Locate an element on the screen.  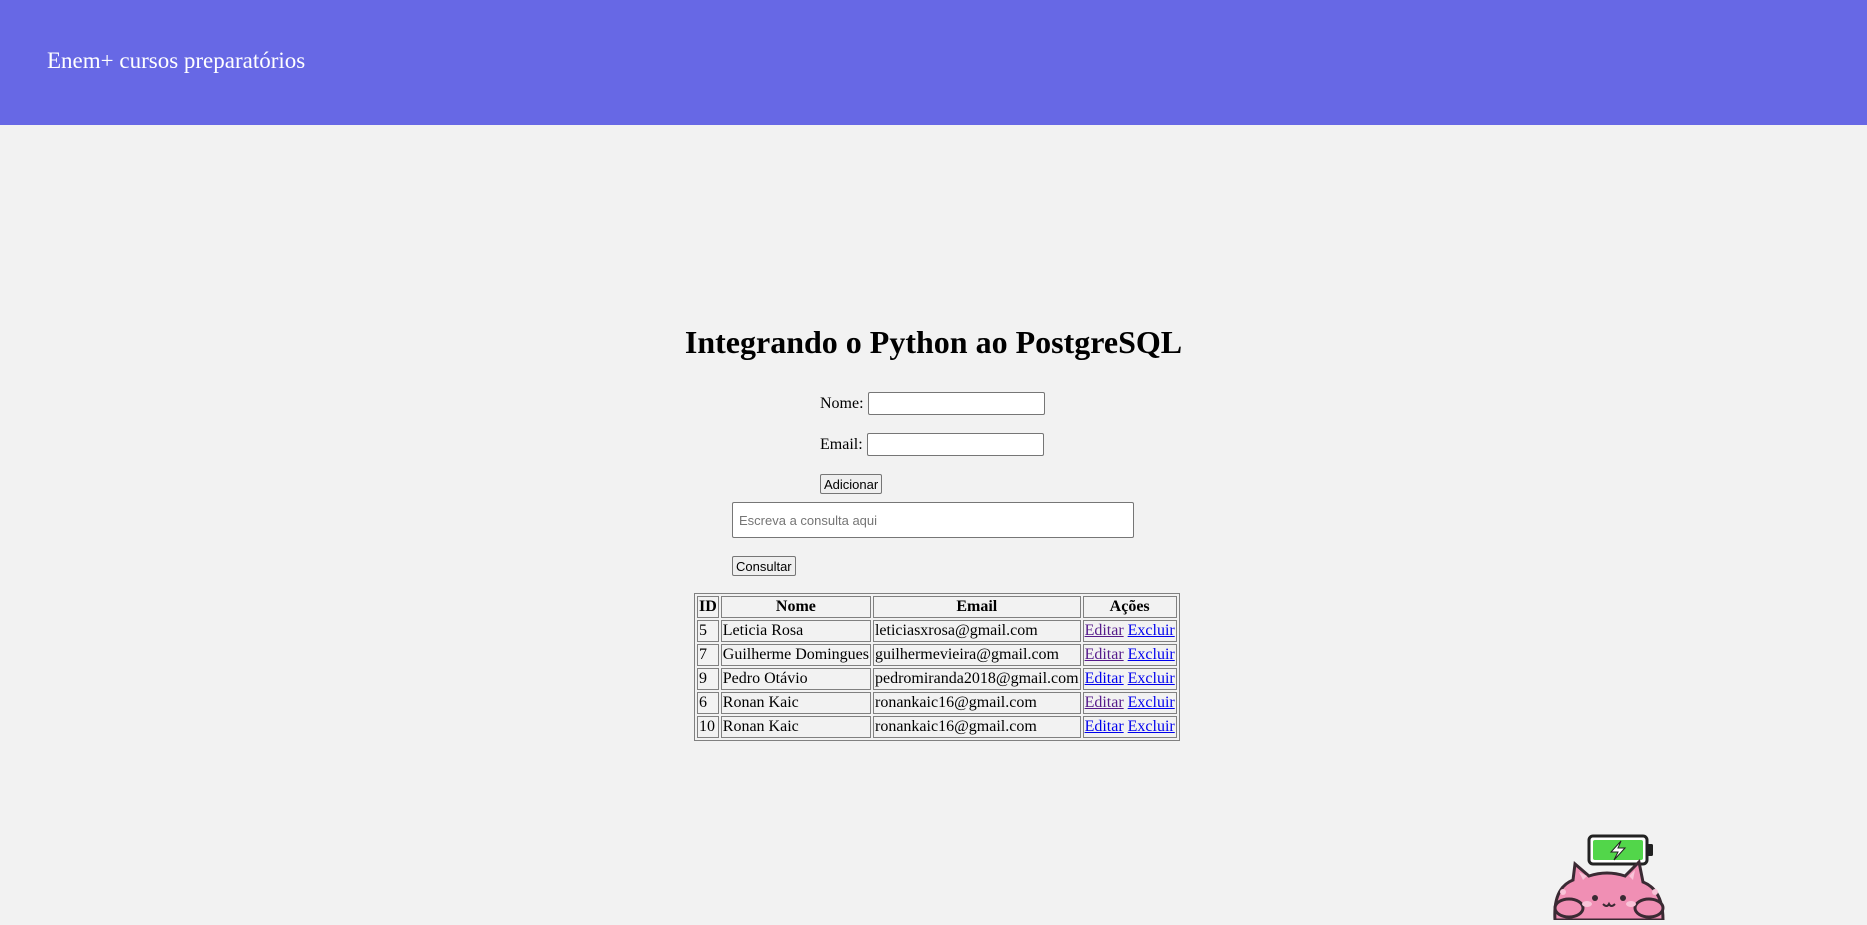
page-title: Integrando o Python ao PostgreSQL is located at coordinates (933, 342).